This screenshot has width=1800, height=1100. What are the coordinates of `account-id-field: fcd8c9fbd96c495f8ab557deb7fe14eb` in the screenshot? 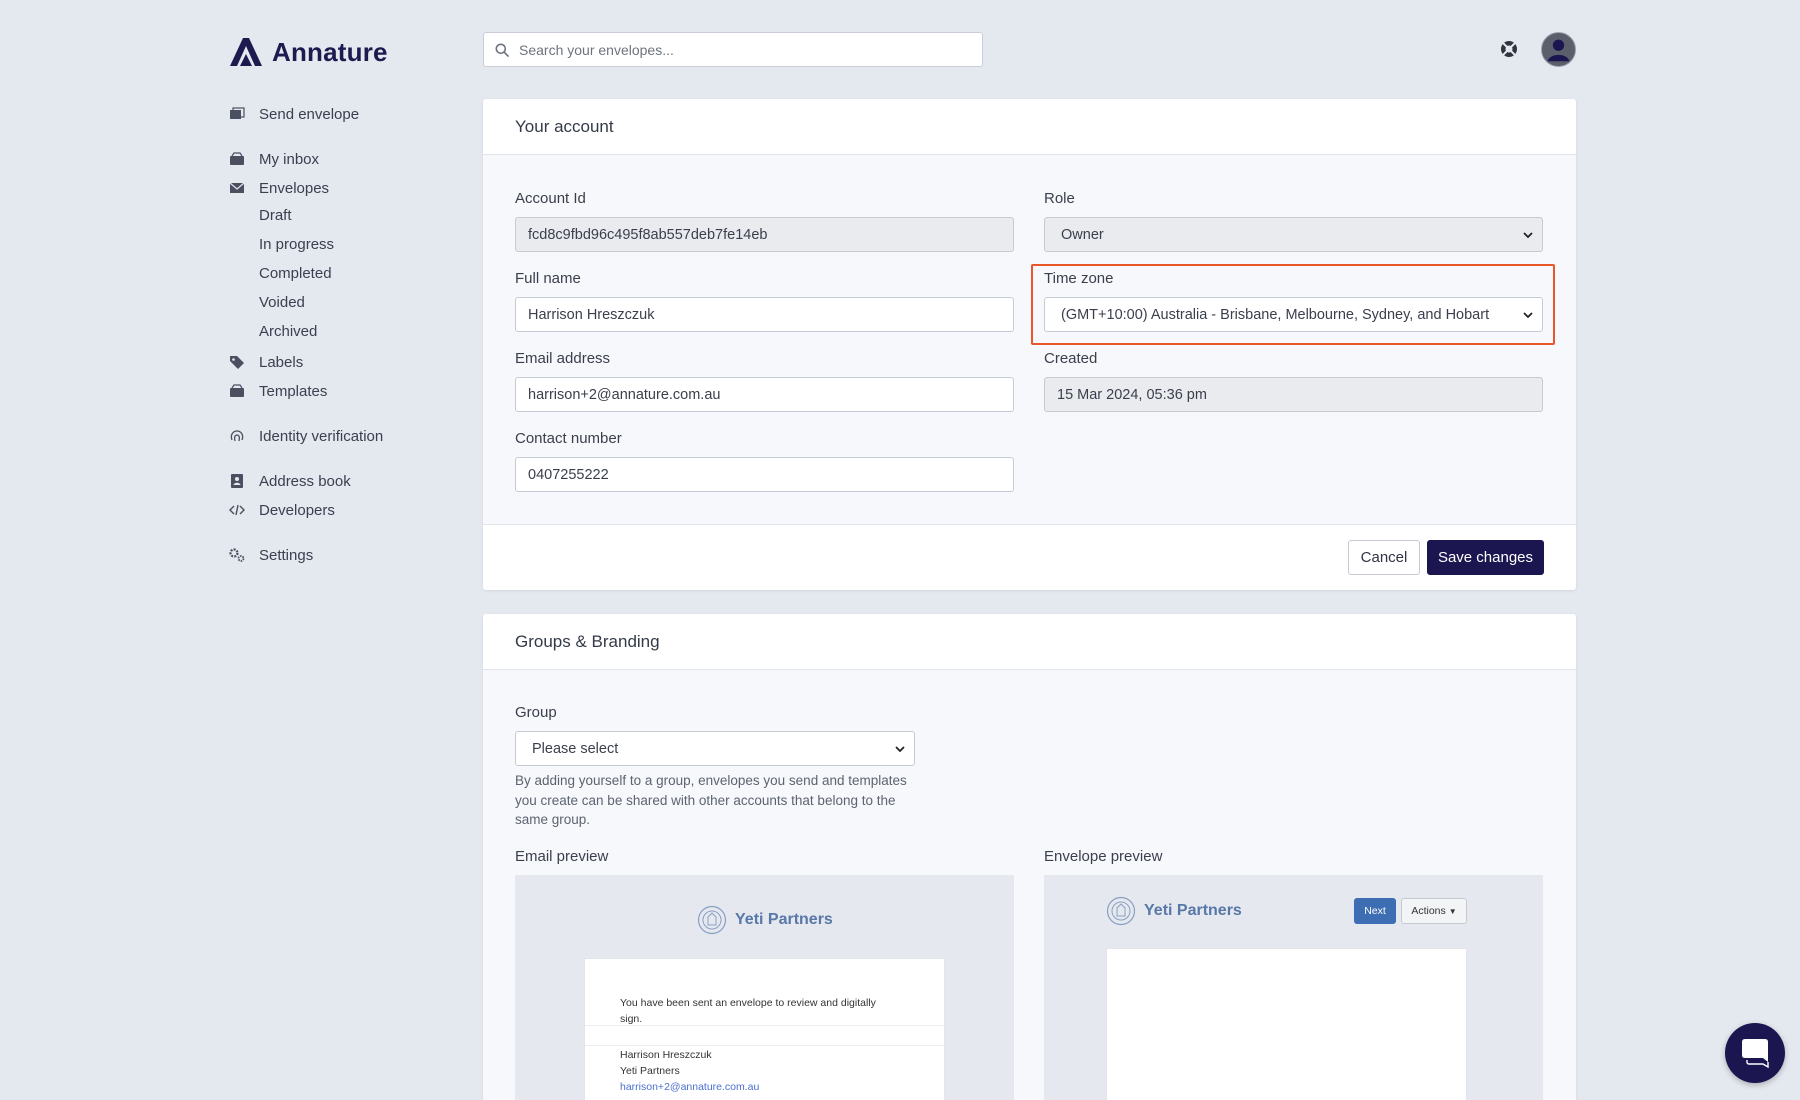 It's located at (764, 234).